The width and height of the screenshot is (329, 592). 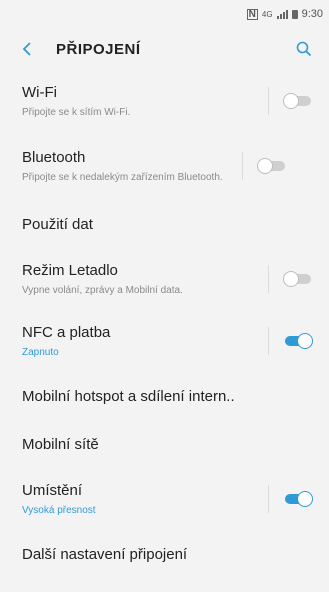 What do you see at coordinates (298, 341) in the screenshot?
I see `nfc-toggle` at bounding box center [298, 341].